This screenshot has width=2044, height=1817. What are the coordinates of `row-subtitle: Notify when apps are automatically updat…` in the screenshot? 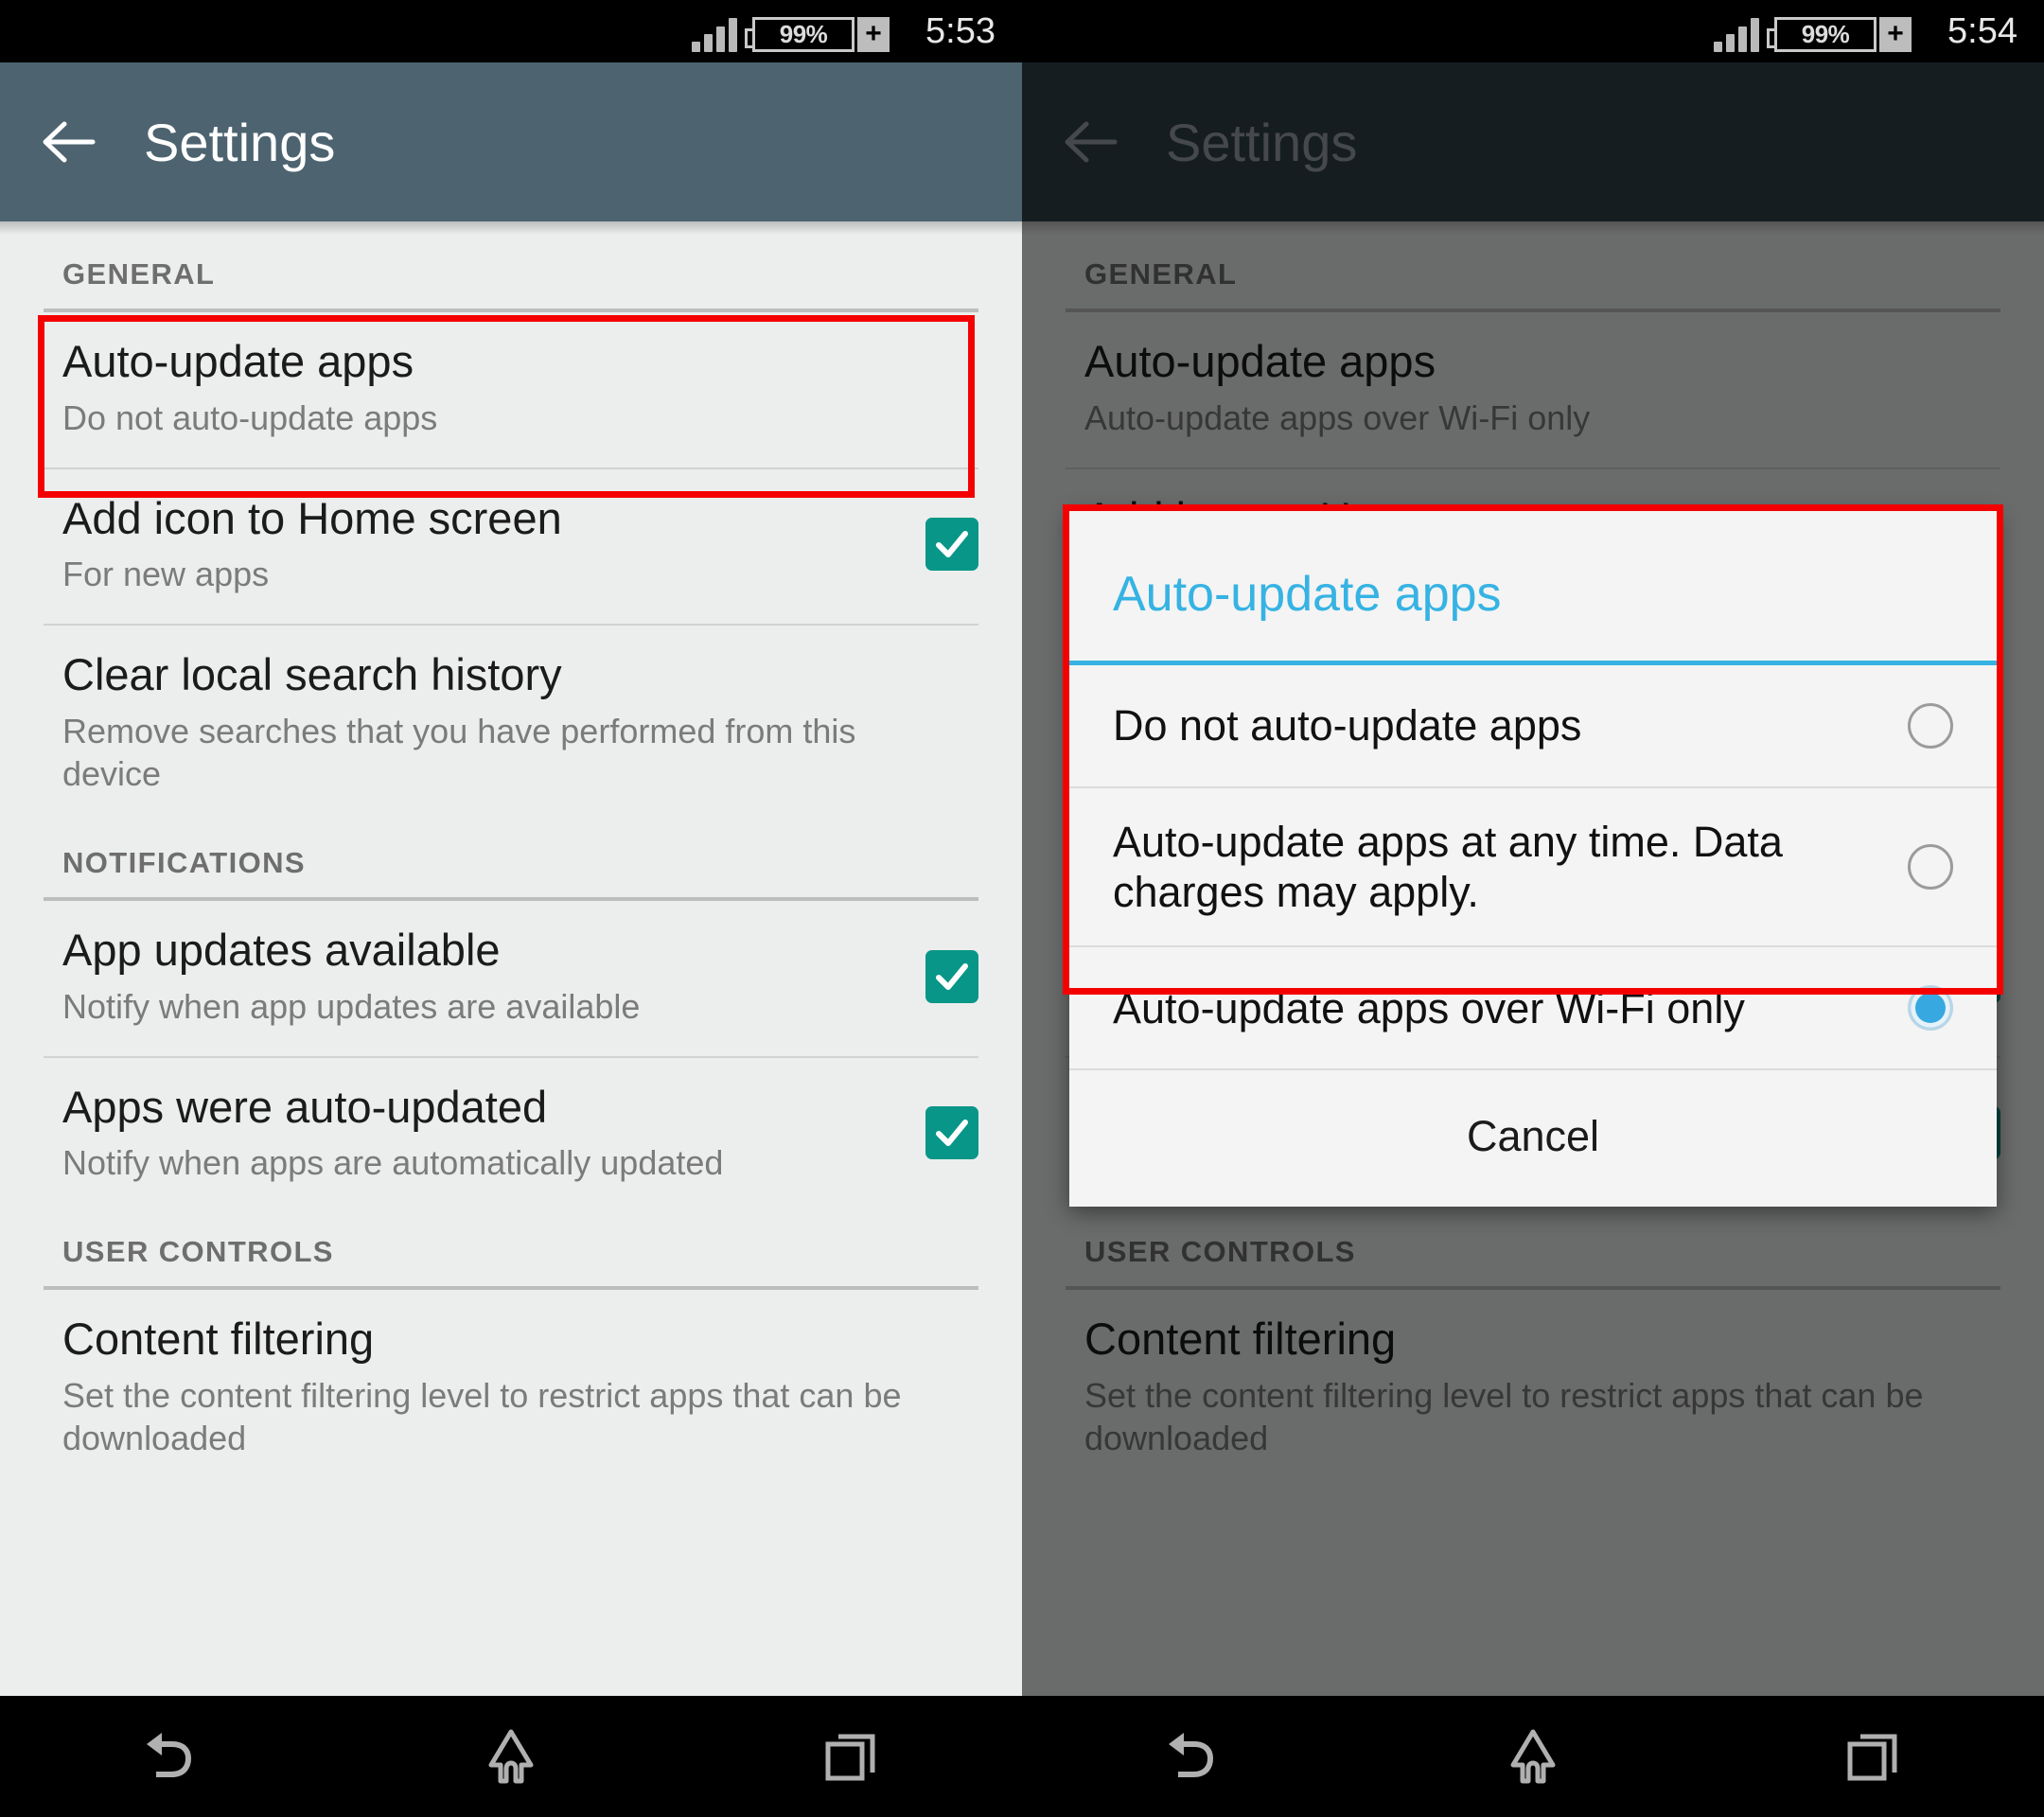 It's located at (393, 1163).